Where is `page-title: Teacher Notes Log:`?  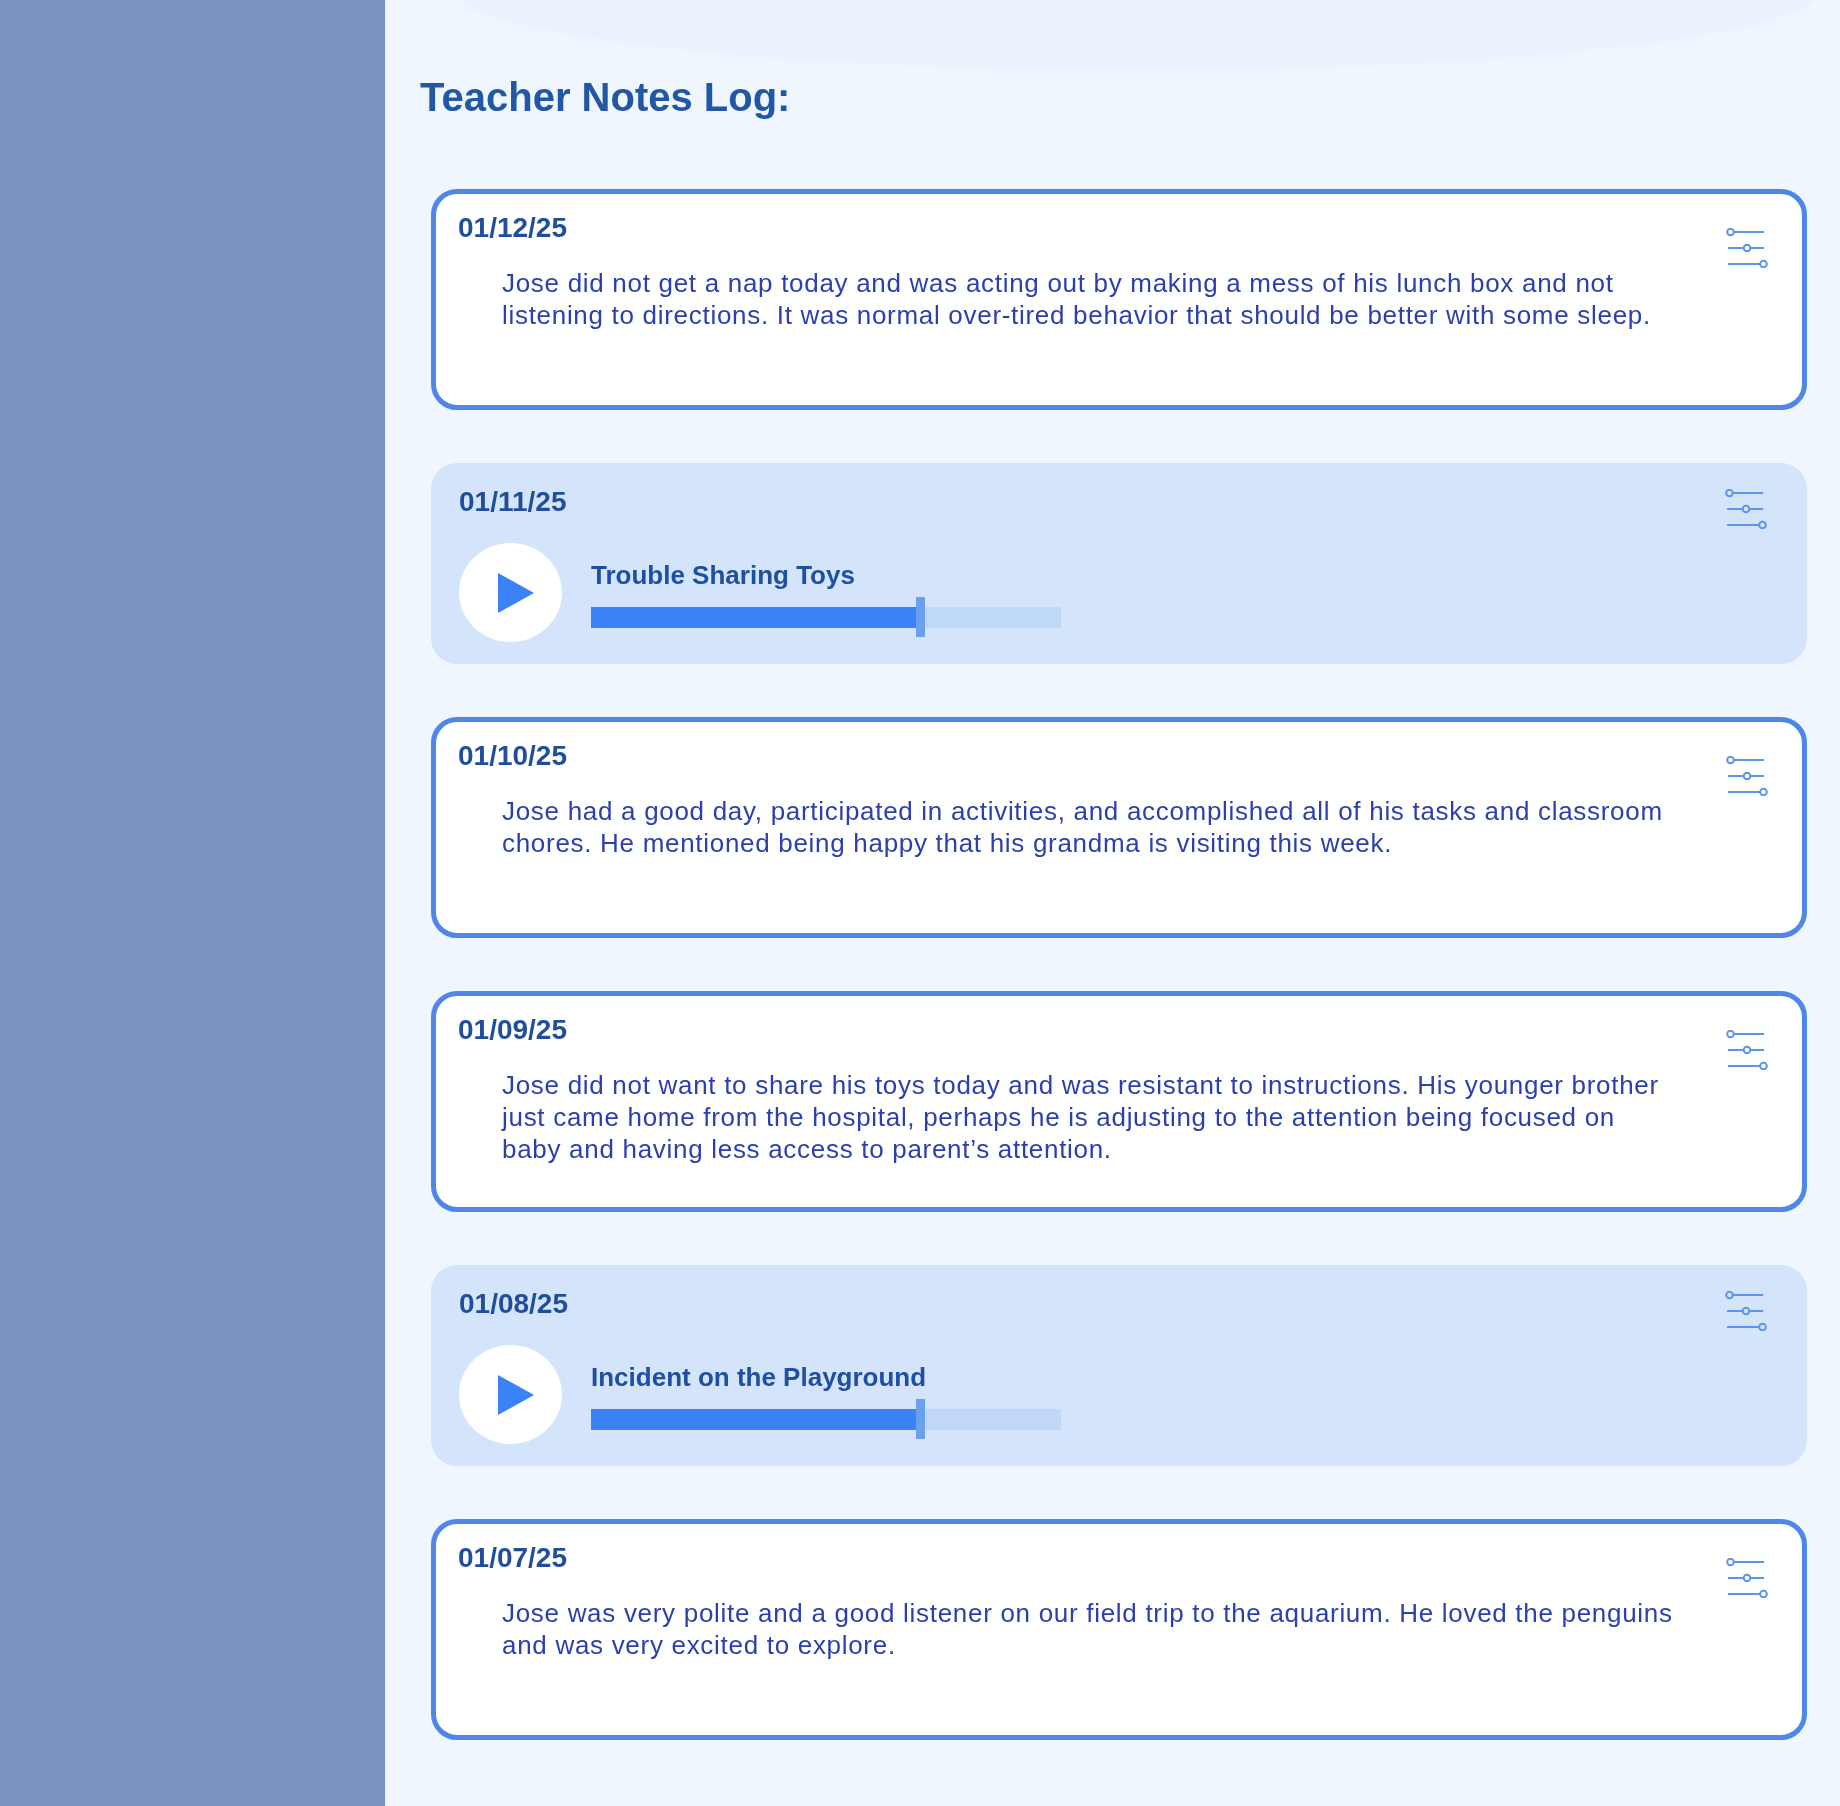
page-title: Teacher Notes Log: is located at coordinates (605, 97).